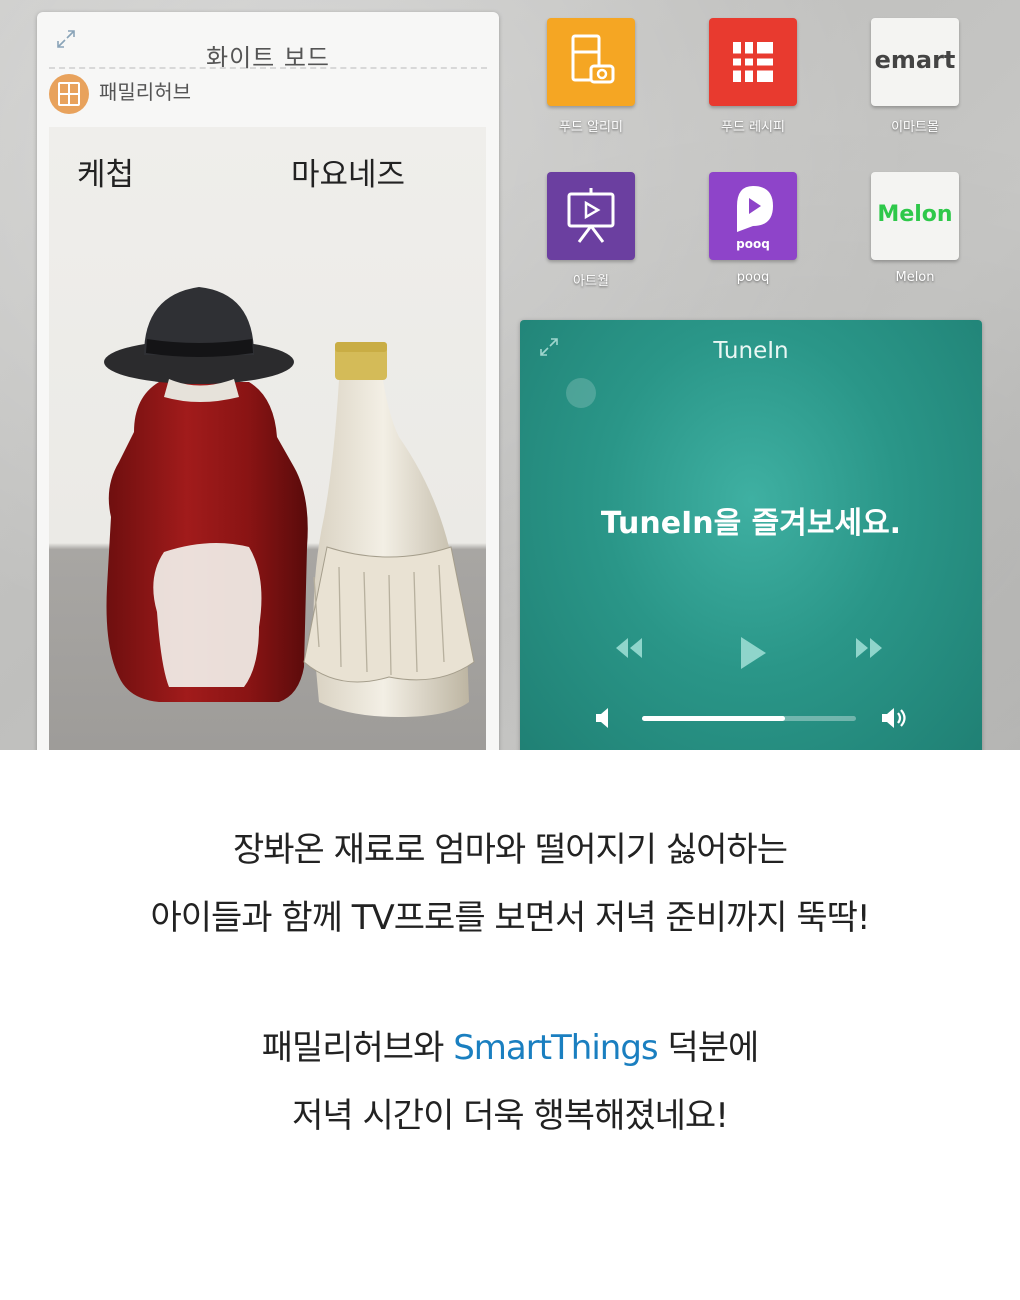 The height and width of the screenshot is (1300, 1020). I want to click on food-reminder-icon, so click(591, 62).